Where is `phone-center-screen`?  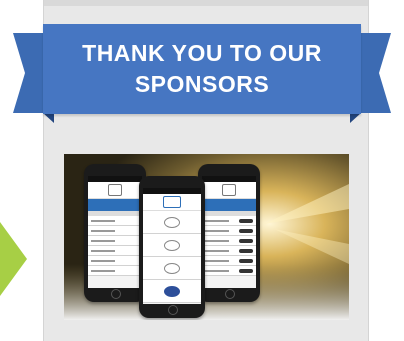 phone-center-screen is located at coordinates (172, 246).